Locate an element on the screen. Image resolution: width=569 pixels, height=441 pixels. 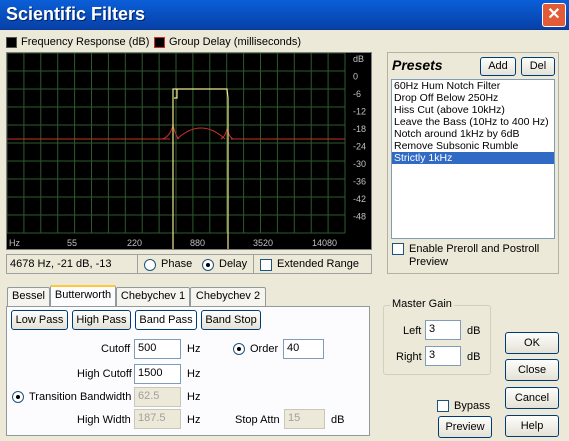
list-item: Drop Off Below 250Hz is located at coordinates (473, 98).